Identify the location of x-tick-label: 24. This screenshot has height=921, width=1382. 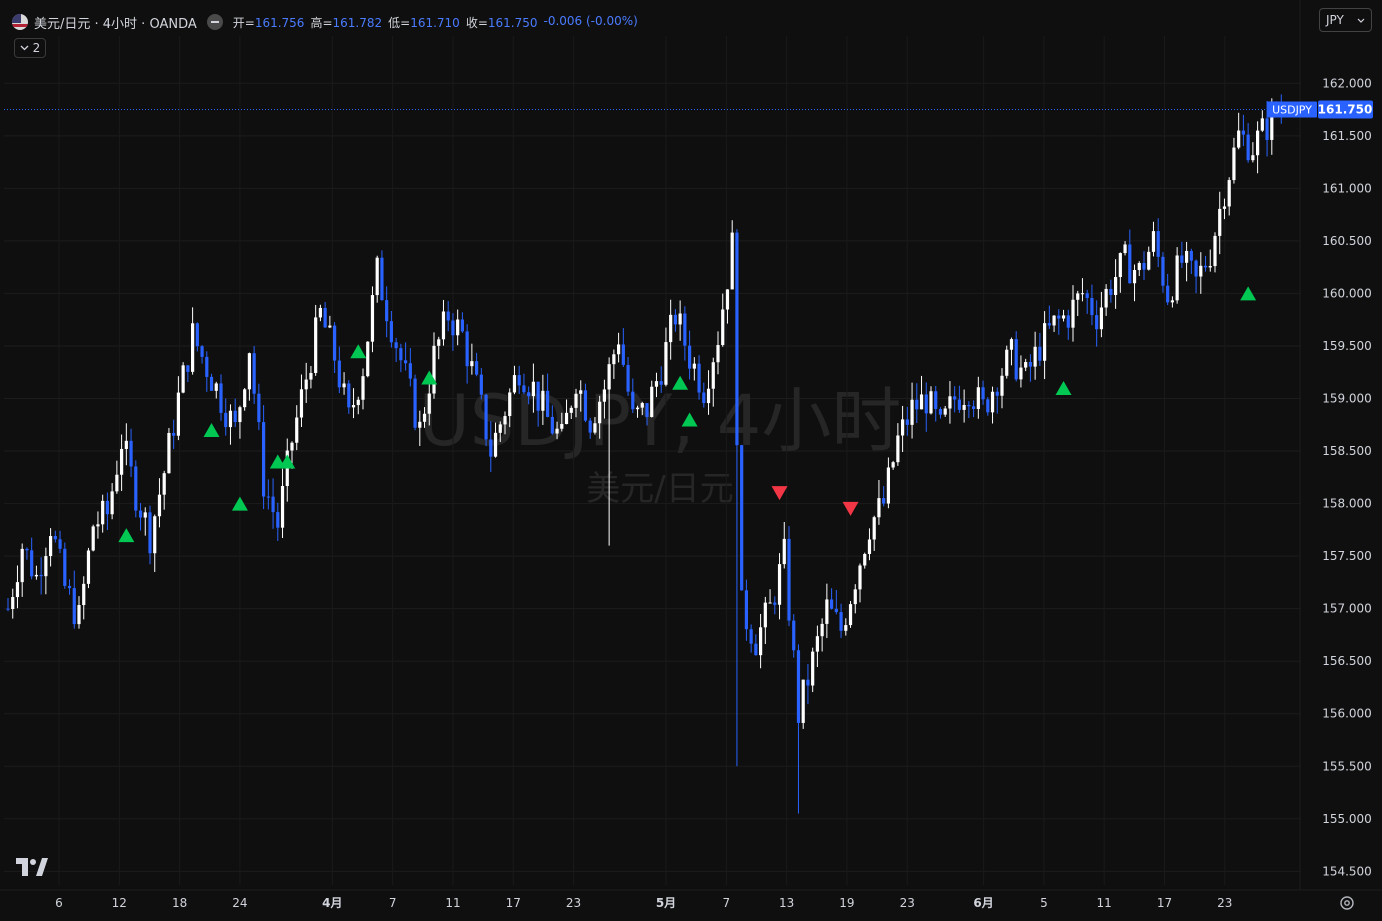
(239, 903).